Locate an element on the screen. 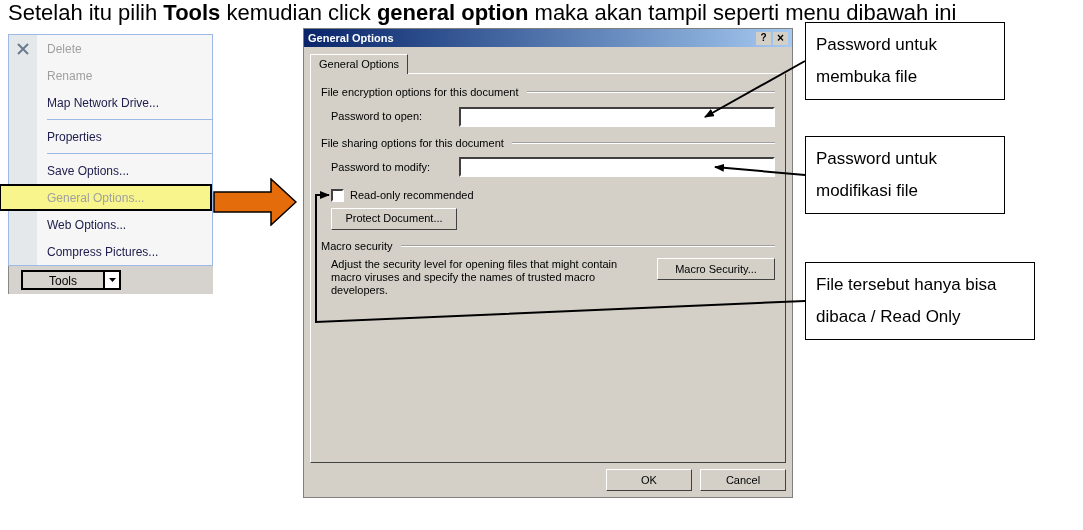 The image size is (1083, 530). group-label: File sharing options for this document is located at coordinates (412, 143).